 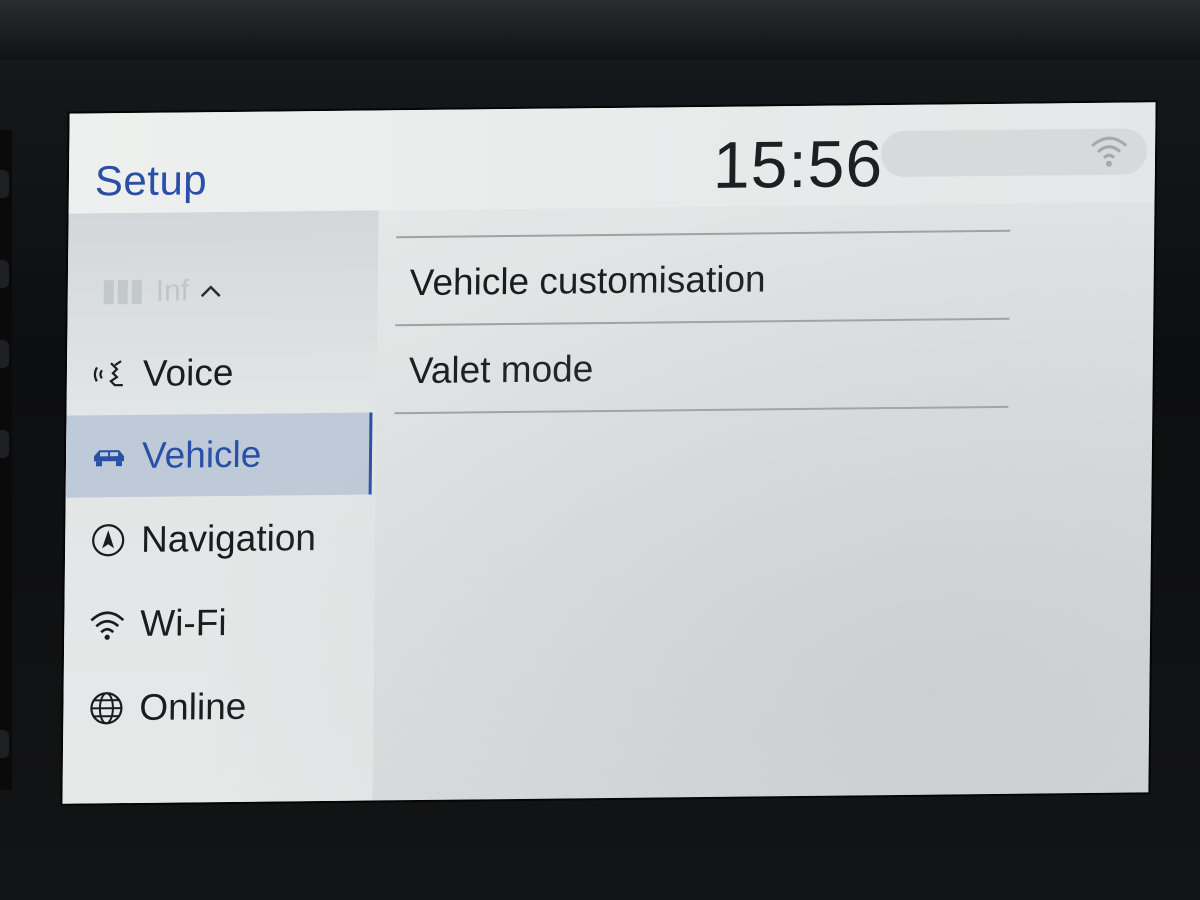 I want to click on sidebar-item-vehicle: Vehicle, so click(x=219, y=455).